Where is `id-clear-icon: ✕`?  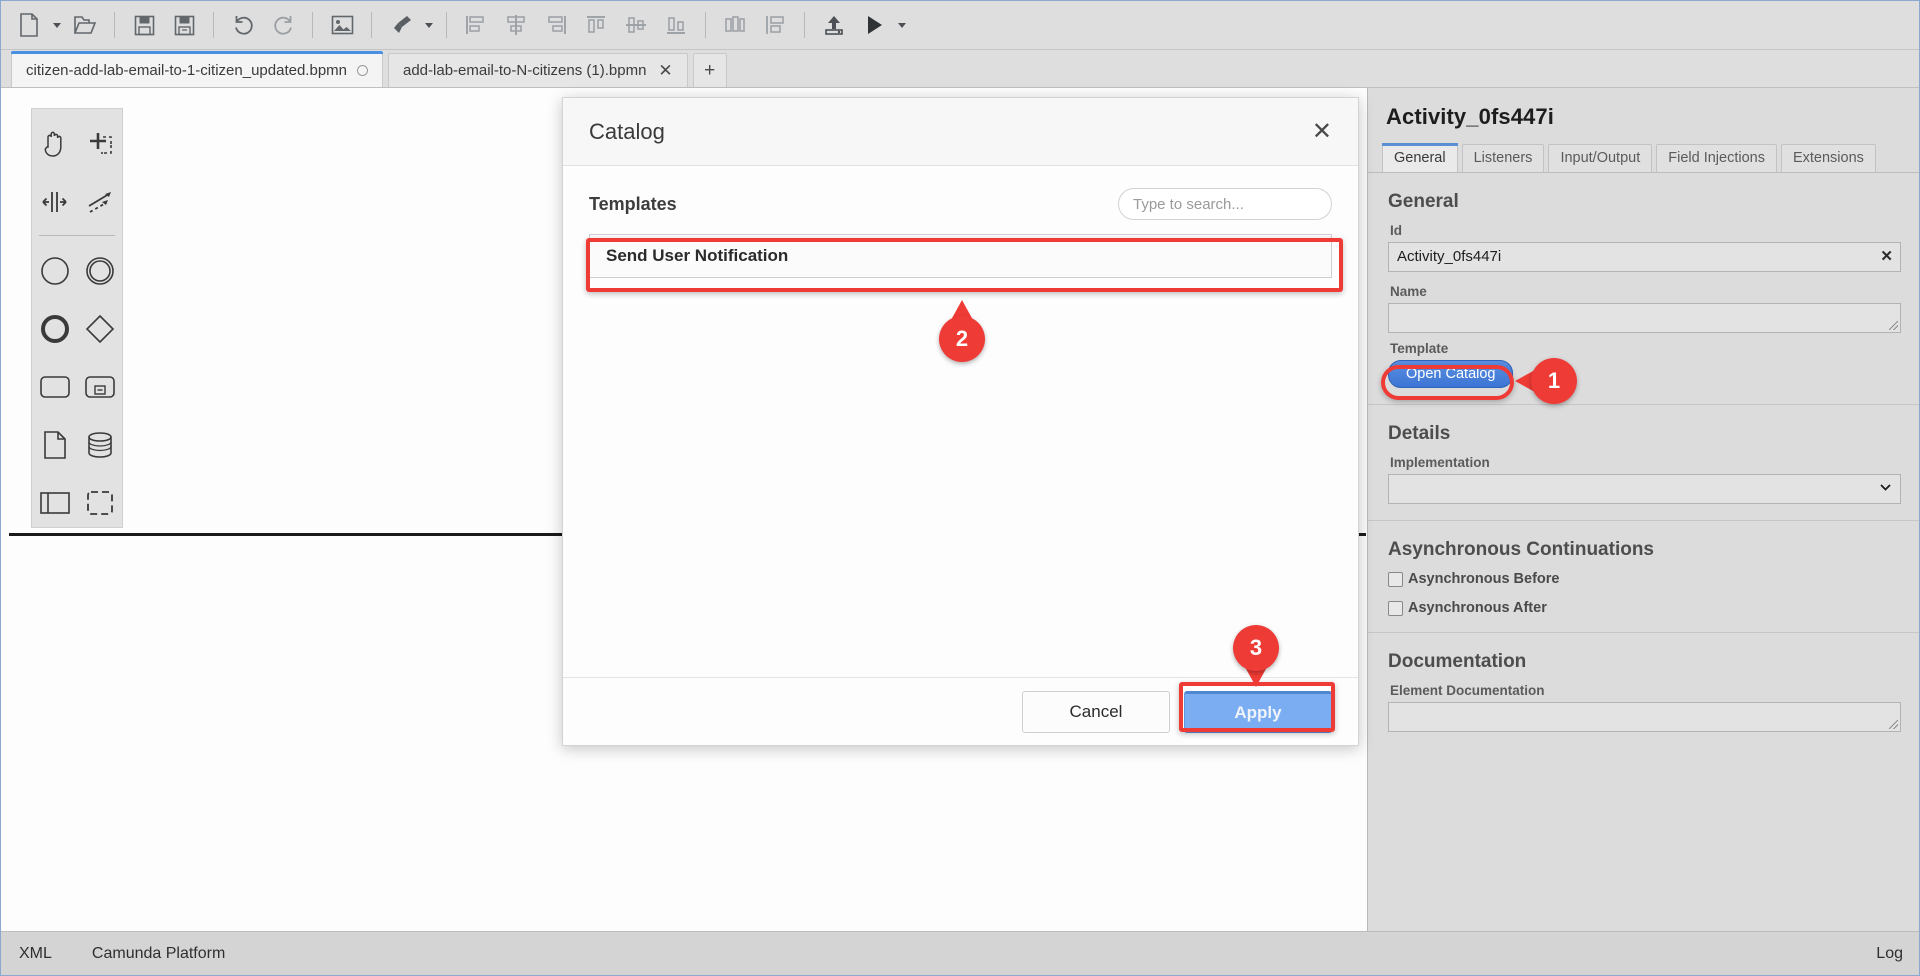 id-clear-icon: ✕ is located at coordinates (1886, 257).